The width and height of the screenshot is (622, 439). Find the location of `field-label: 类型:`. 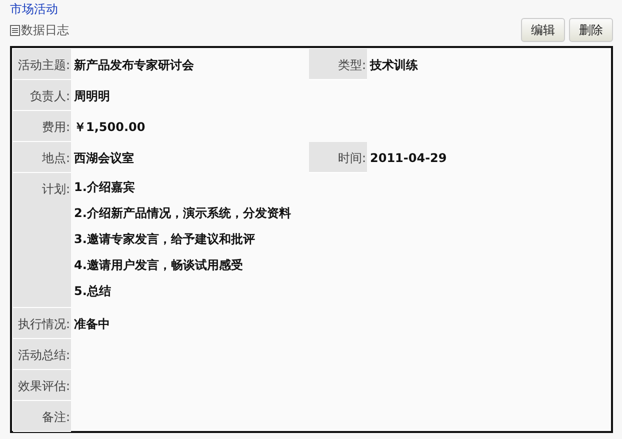

field-label: 类型: is located at coordinates (338, 64).